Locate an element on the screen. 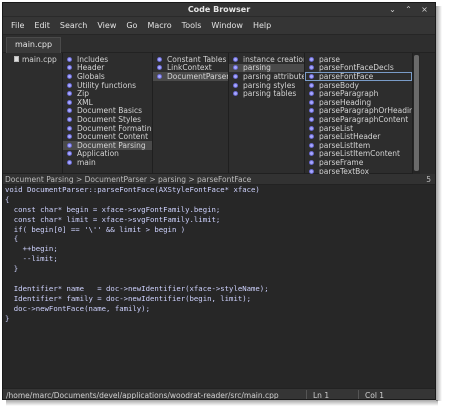 Image resolution: width=449 pixels, height=414 pixels. class-item: LinkContext is located at coordinates (190, 67).